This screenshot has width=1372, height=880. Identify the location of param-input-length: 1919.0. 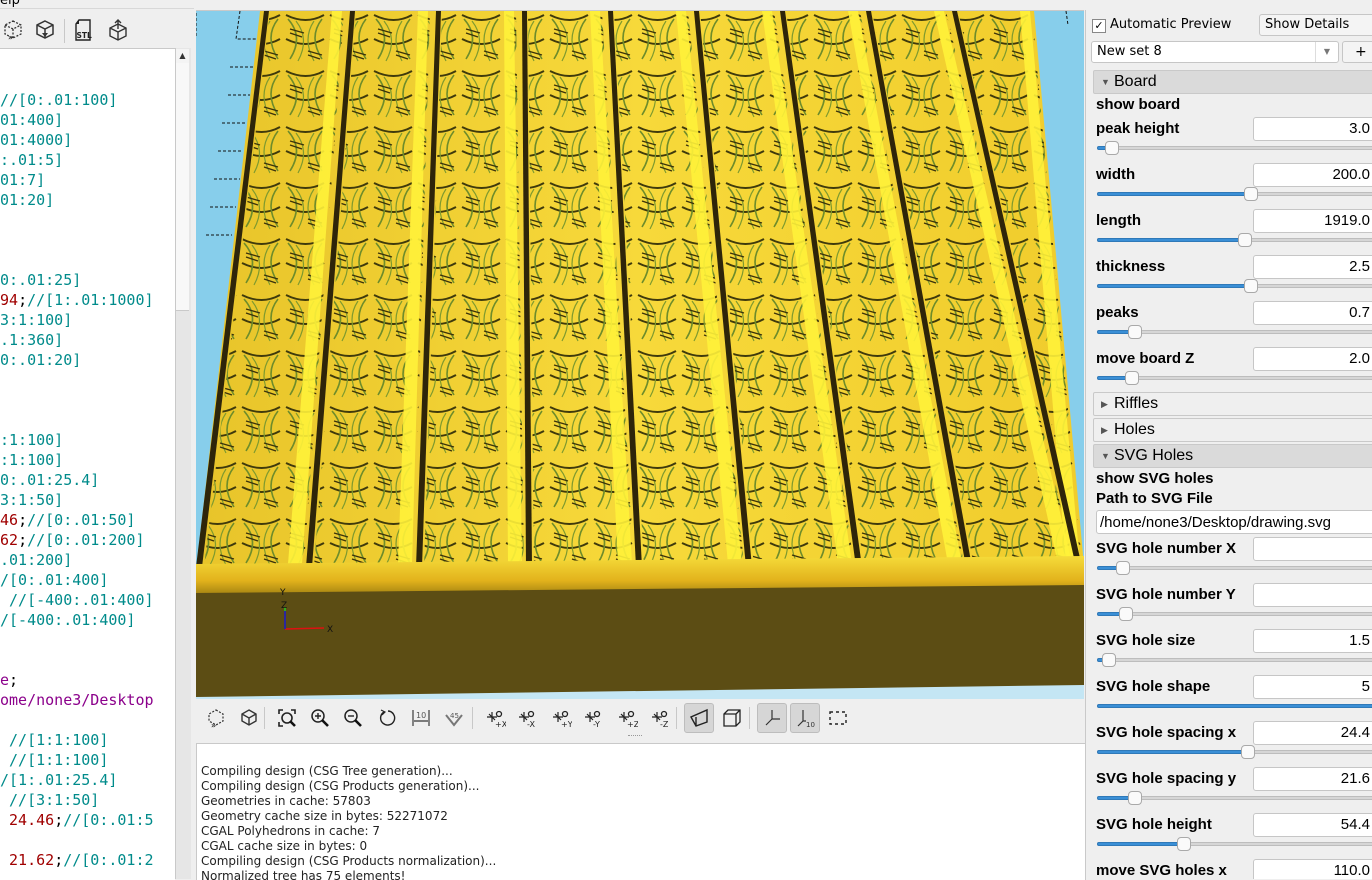
(1312, 221).